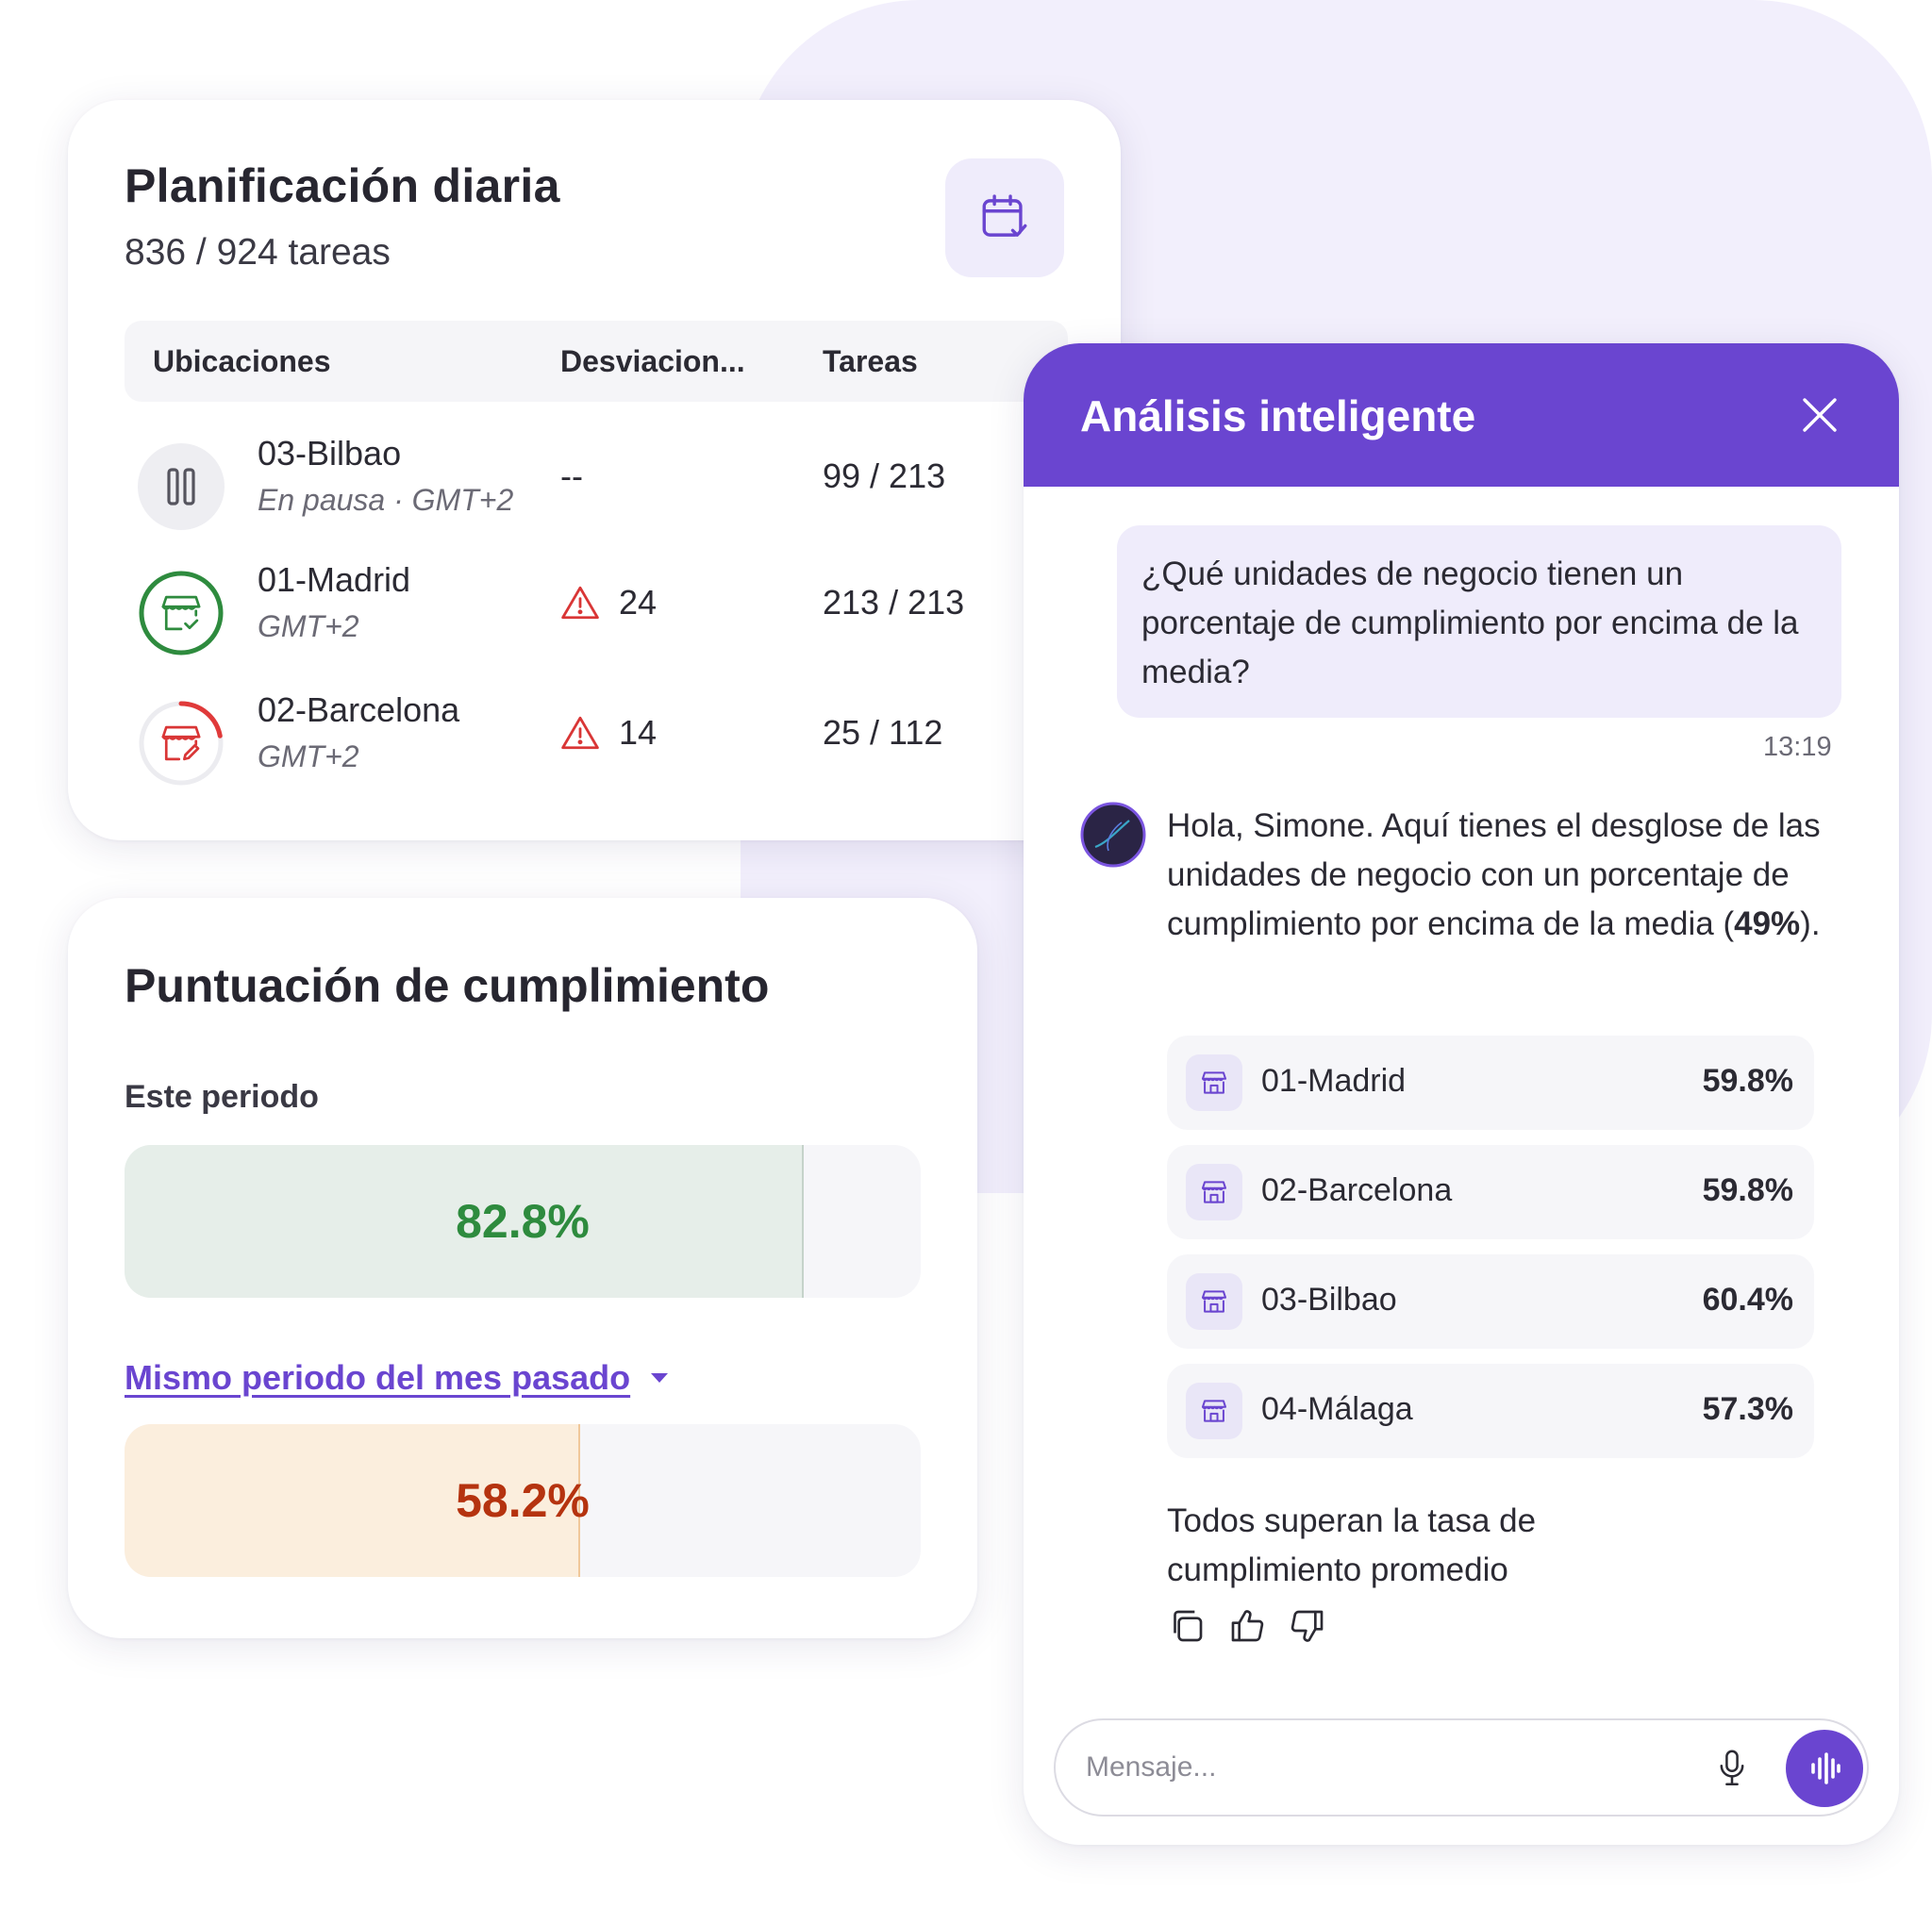 This screenshot has width=1932, height=1908. What do you see at coordinates (1113, 835) in the screenshot?
I see `assistant-avatar` at bounding box center [1113, 835].